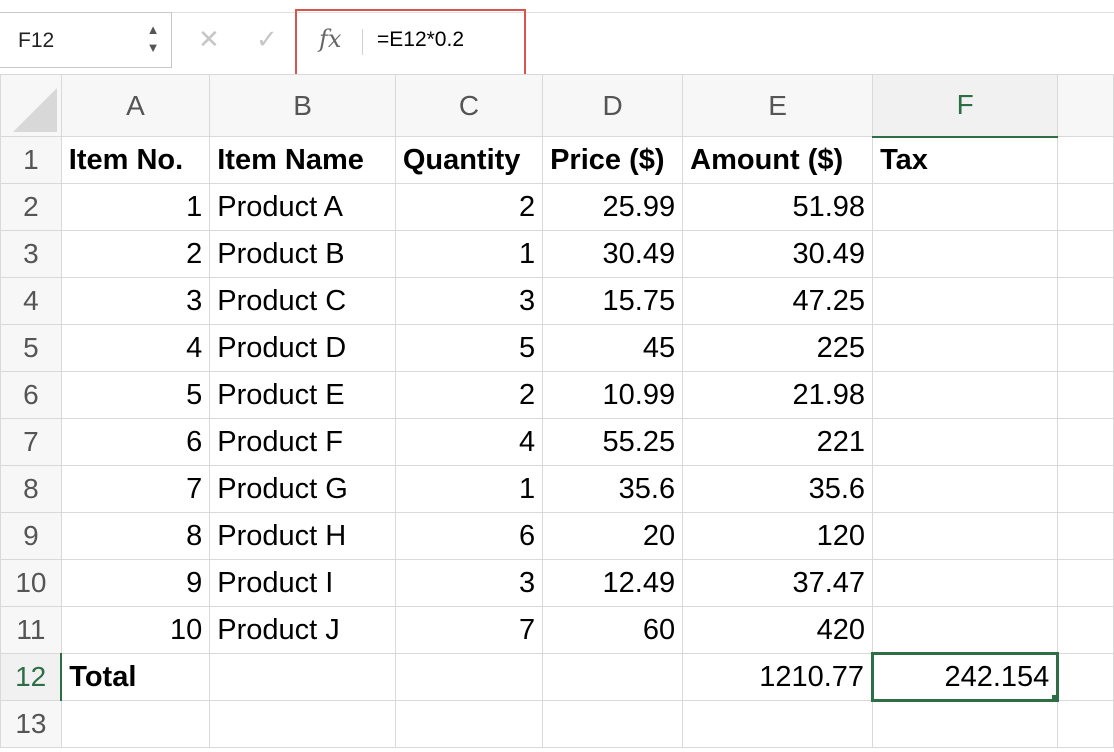  What do you see at coordinates (965, 160) in the screenshot?
I see `cell-f1: Tax` at bounding box center [965, 160].